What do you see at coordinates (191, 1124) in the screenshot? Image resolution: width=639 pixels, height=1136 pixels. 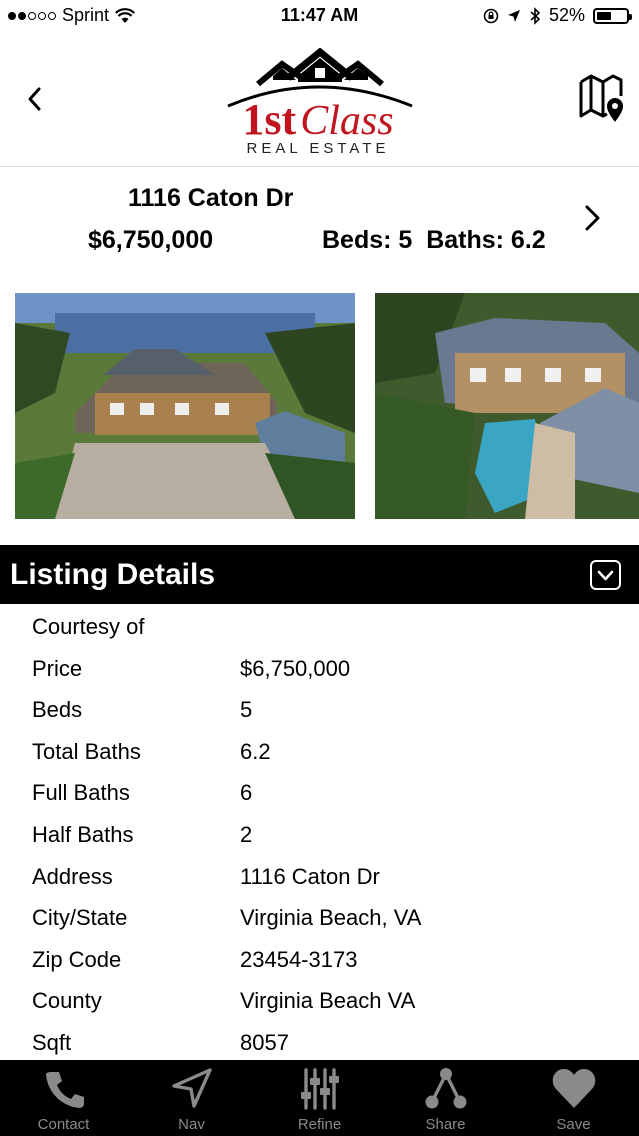 I see `tab-label: Nav` at bounding box center [191, 1124].